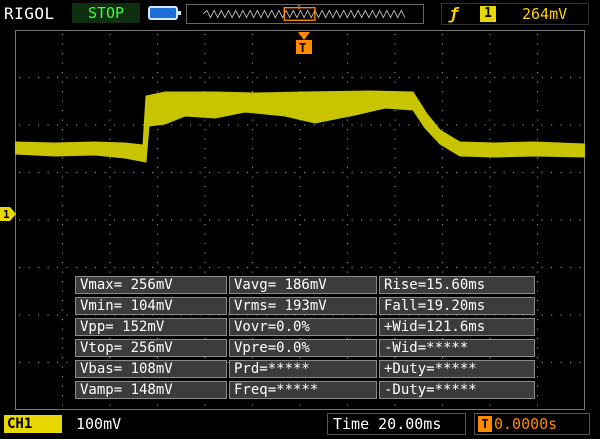 This screenshot has width=600, height=439. I want to click on measurement-cell: +Duty=*****, so click(457, 369).